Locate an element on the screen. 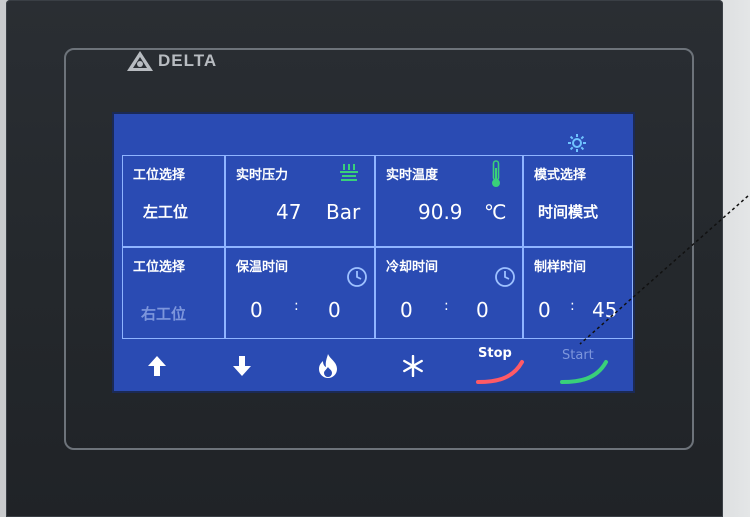 The height and width of the screenshot is (517, 750). station-select-label-2: 工位选择 is located at coordinates (159, 267).